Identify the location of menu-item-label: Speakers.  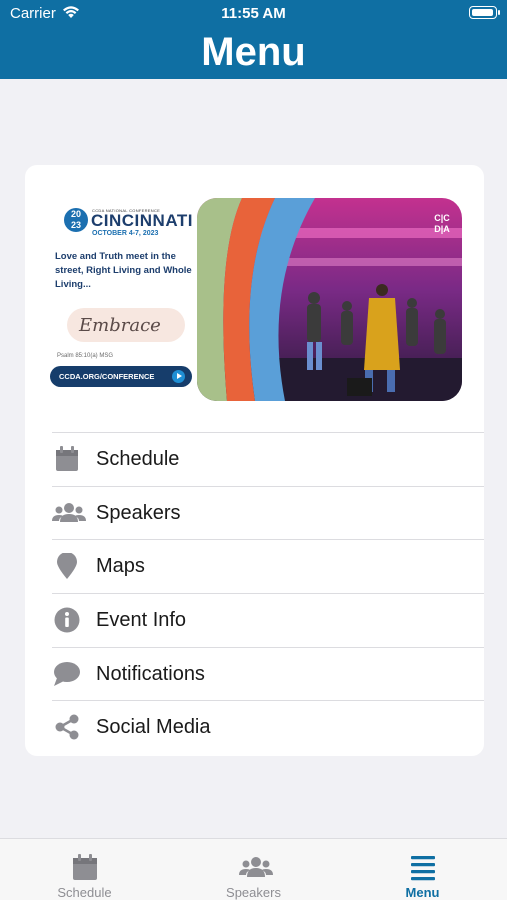
(138, 512).